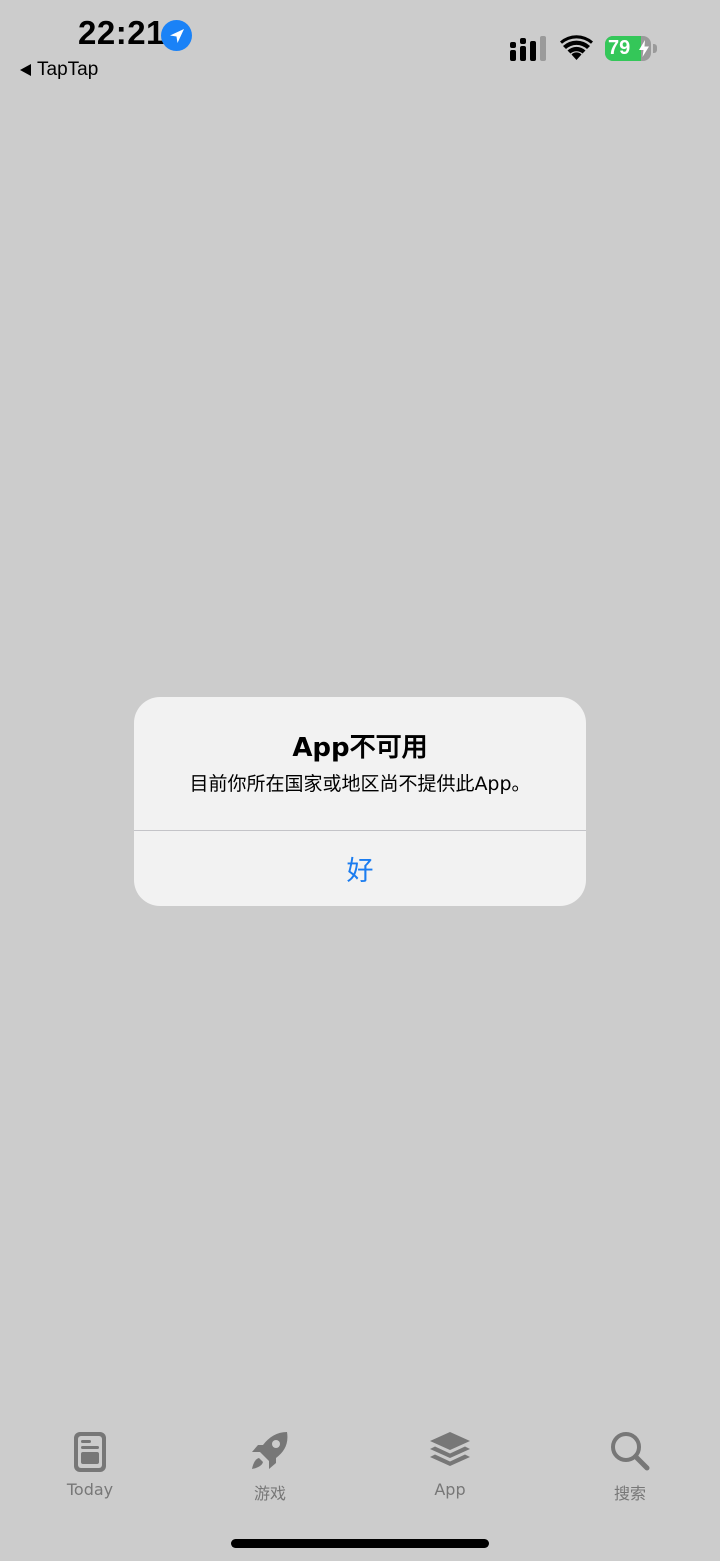 The height and width of the screenshot is (1561, 720). What do you see at coordinates (270, 1450) in the screenshot?
I see `rocket-icon` at bounding box center [270, 1450].